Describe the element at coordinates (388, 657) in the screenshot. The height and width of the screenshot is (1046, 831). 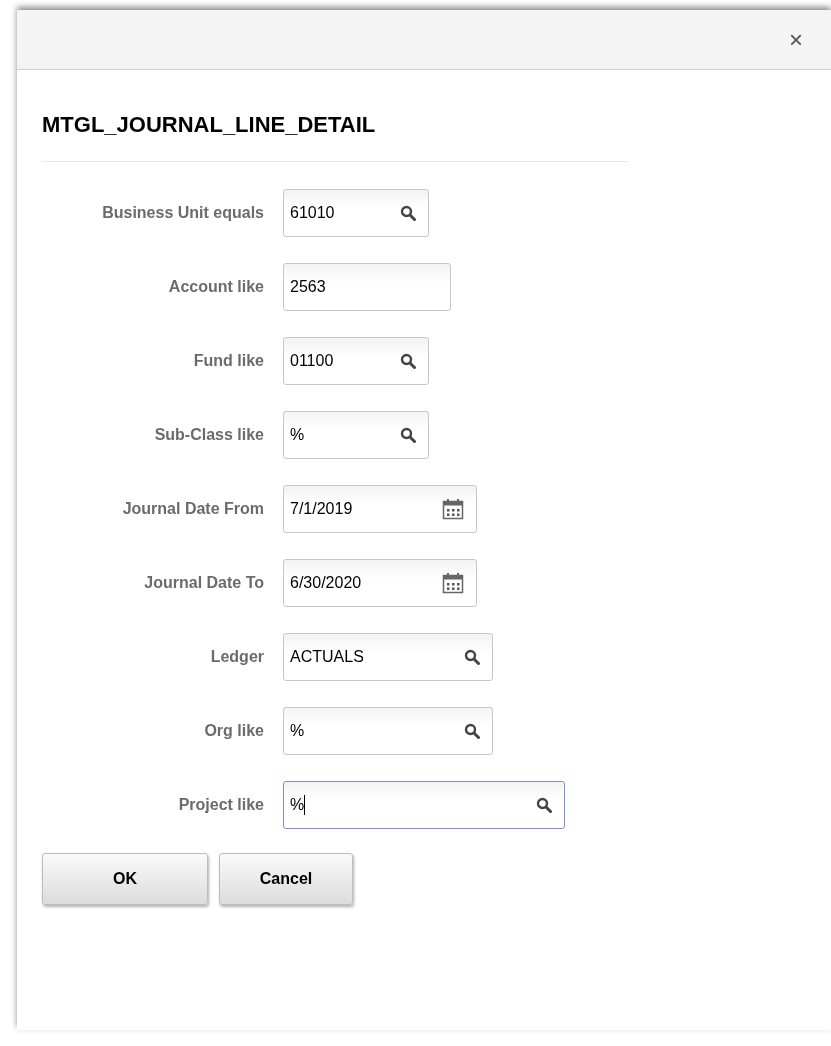
I see `input-field: ACTUALS` at that location.